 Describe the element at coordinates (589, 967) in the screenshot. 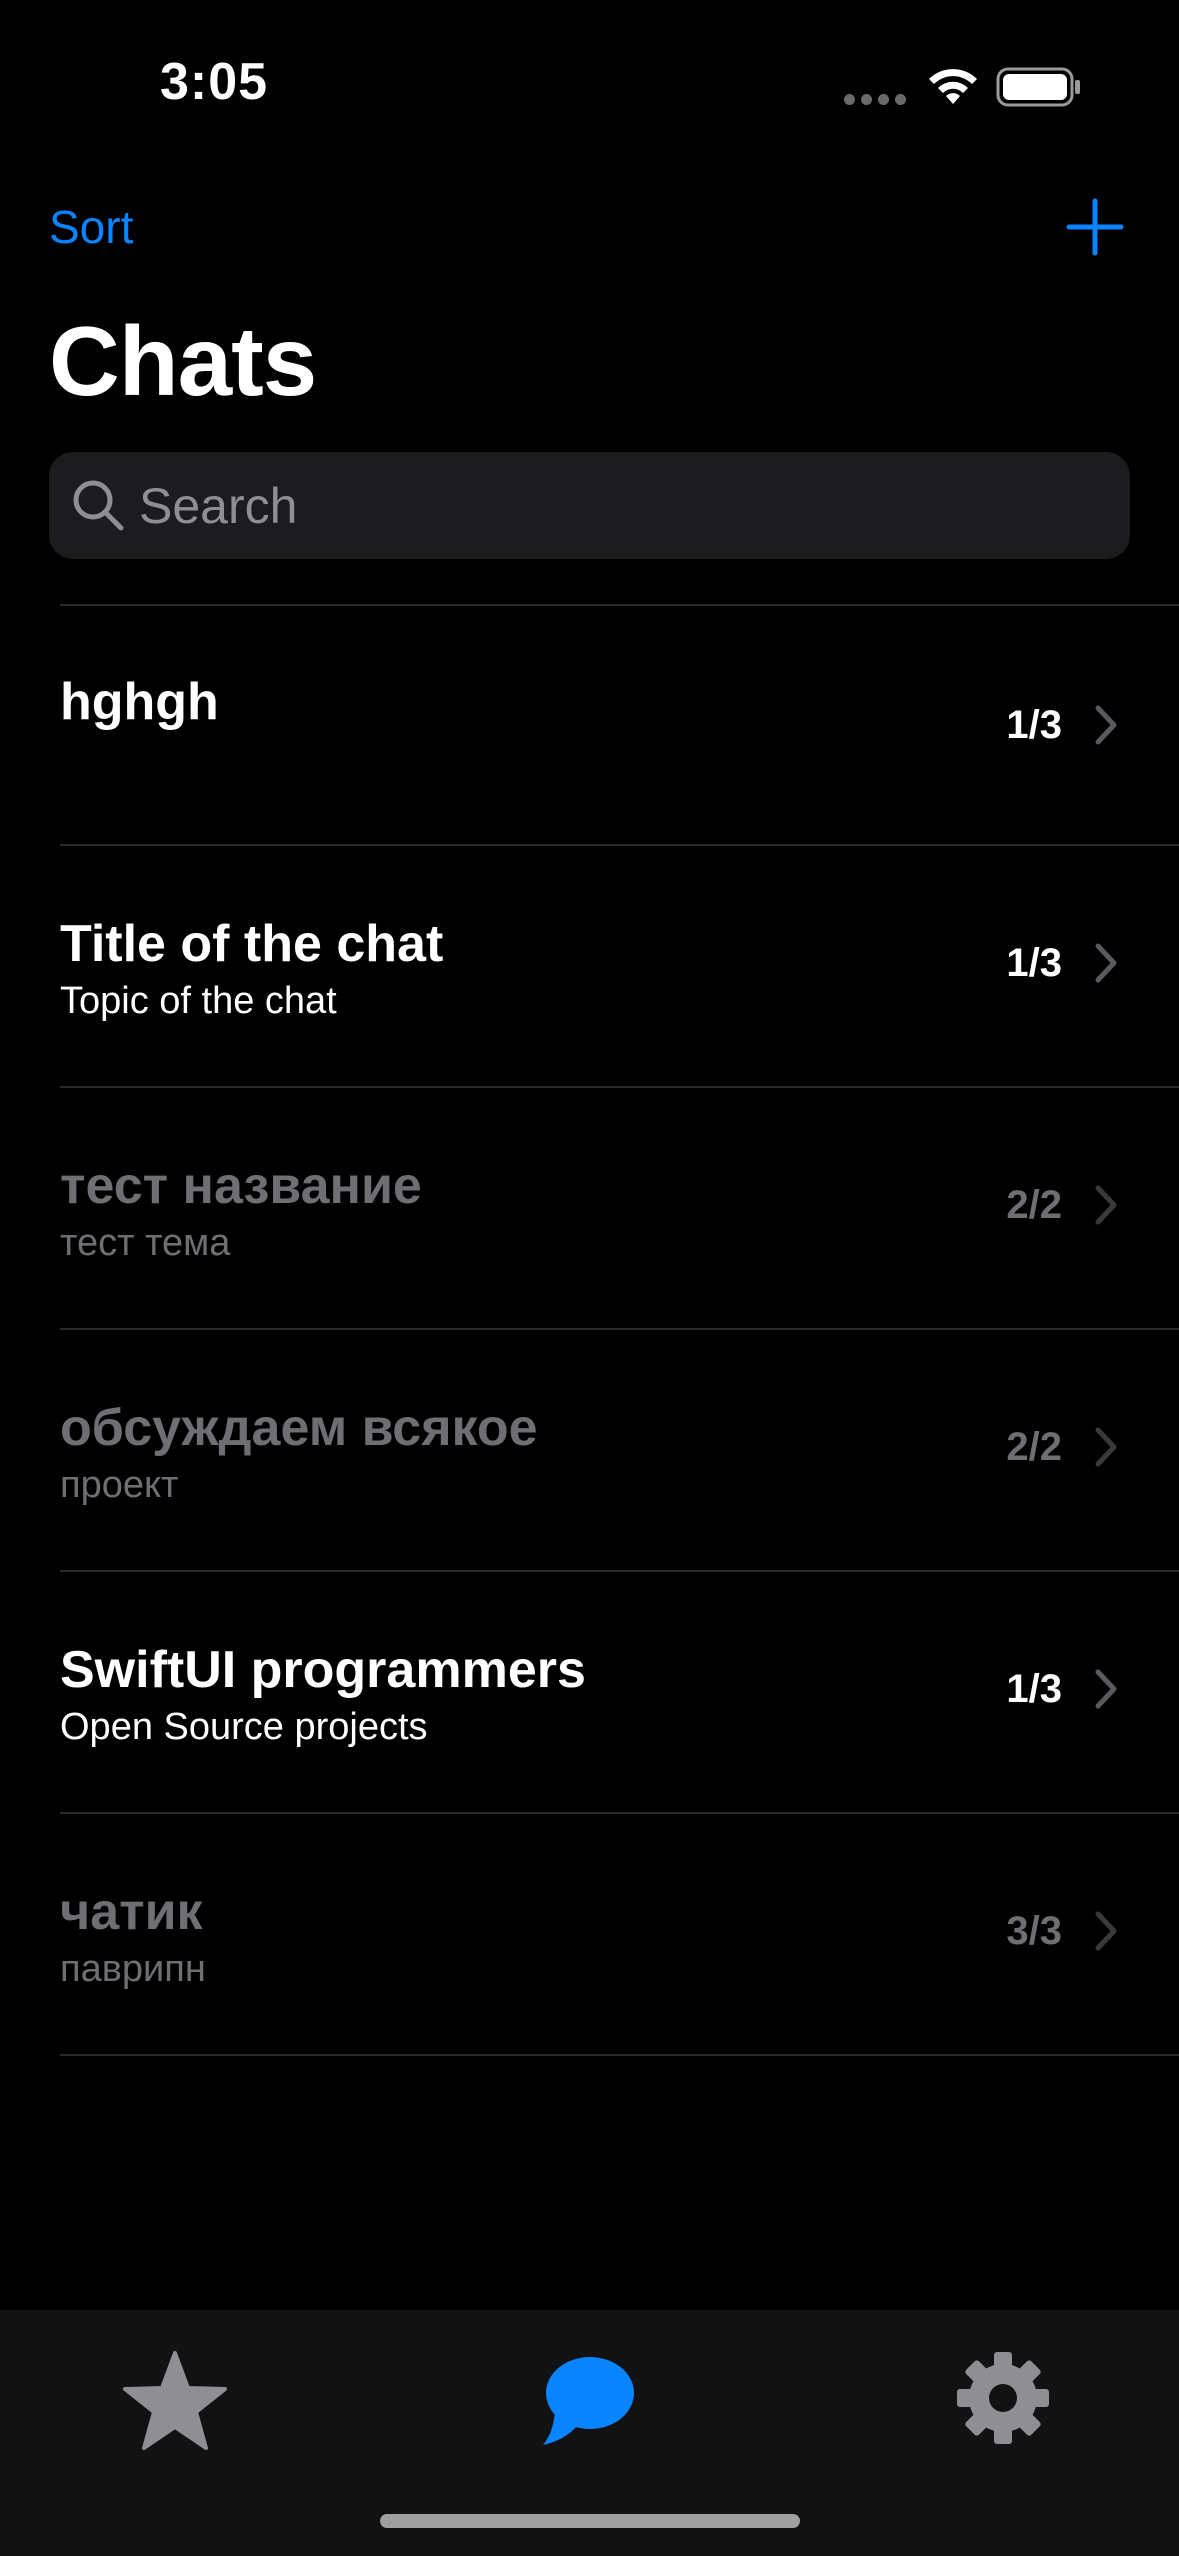

I see `chat-row: Title of the chat Topic of the chat 1/3` at that location.